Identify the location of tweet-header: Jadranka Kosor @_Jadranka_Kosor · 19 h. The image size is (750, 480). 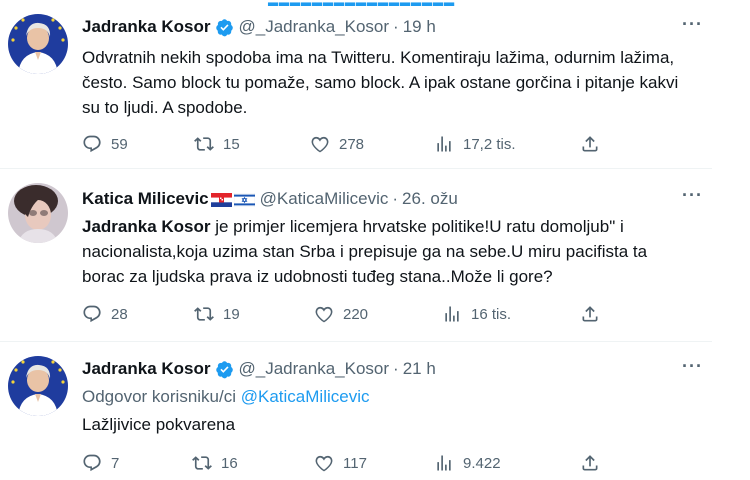
(259, 27).